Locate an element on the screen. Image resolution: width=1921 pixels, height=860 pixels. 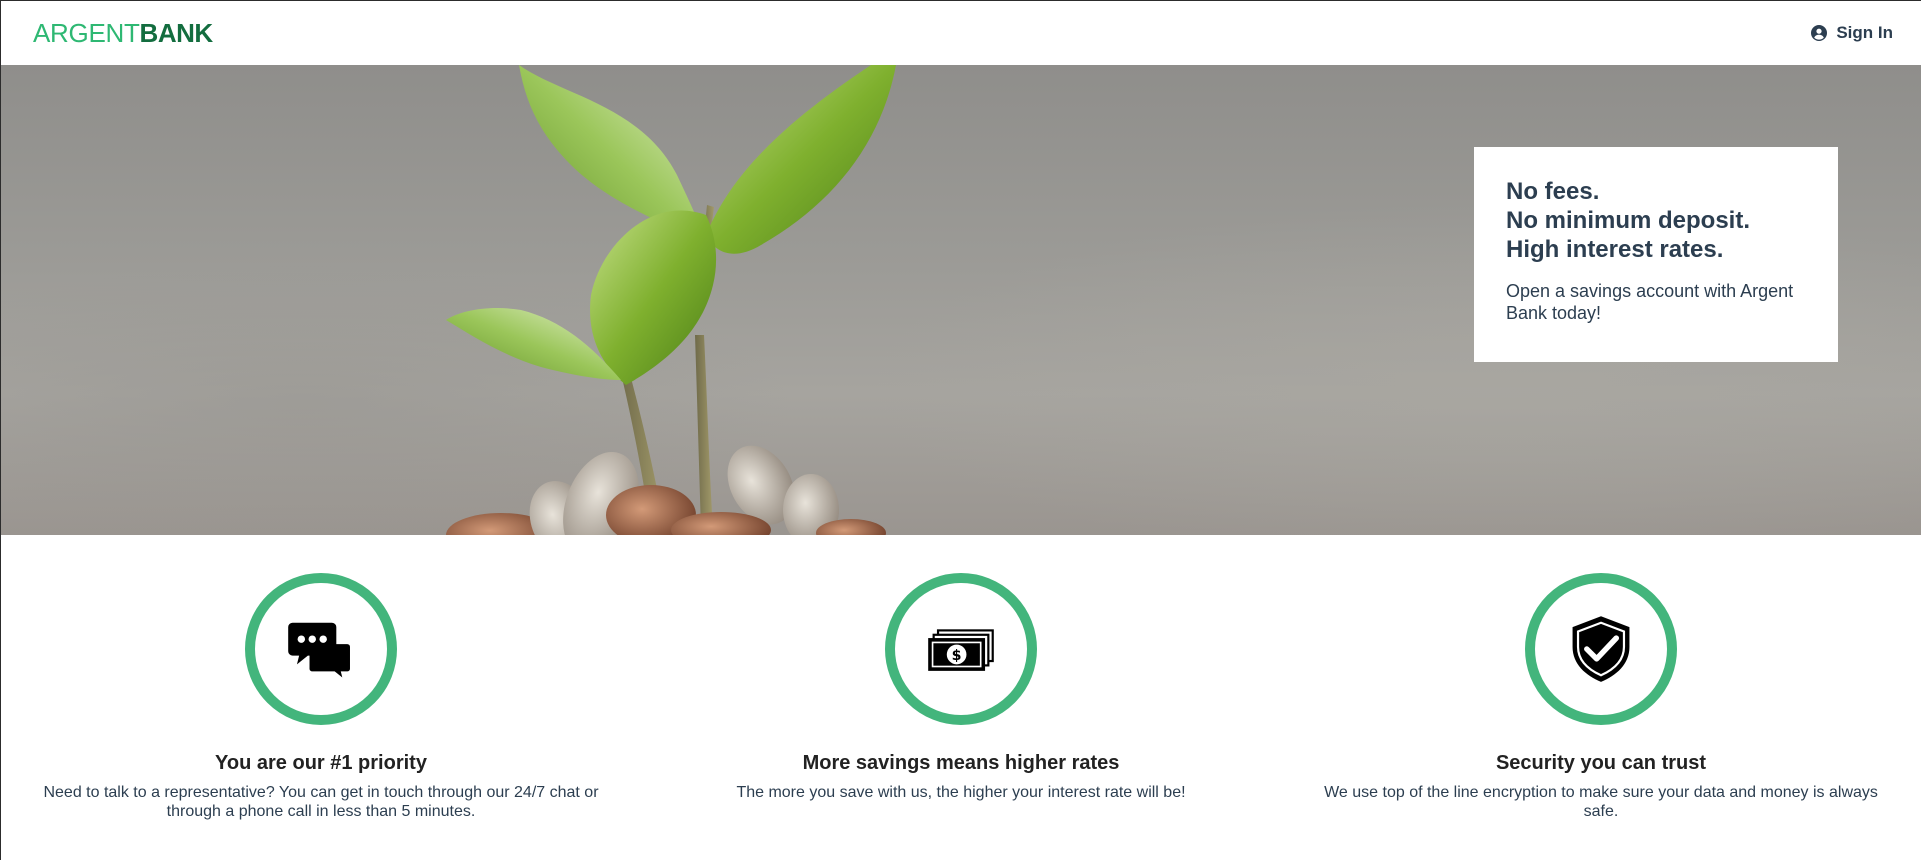
logo-home-link: ARGENT BANK is located at coordinates (123, 33).